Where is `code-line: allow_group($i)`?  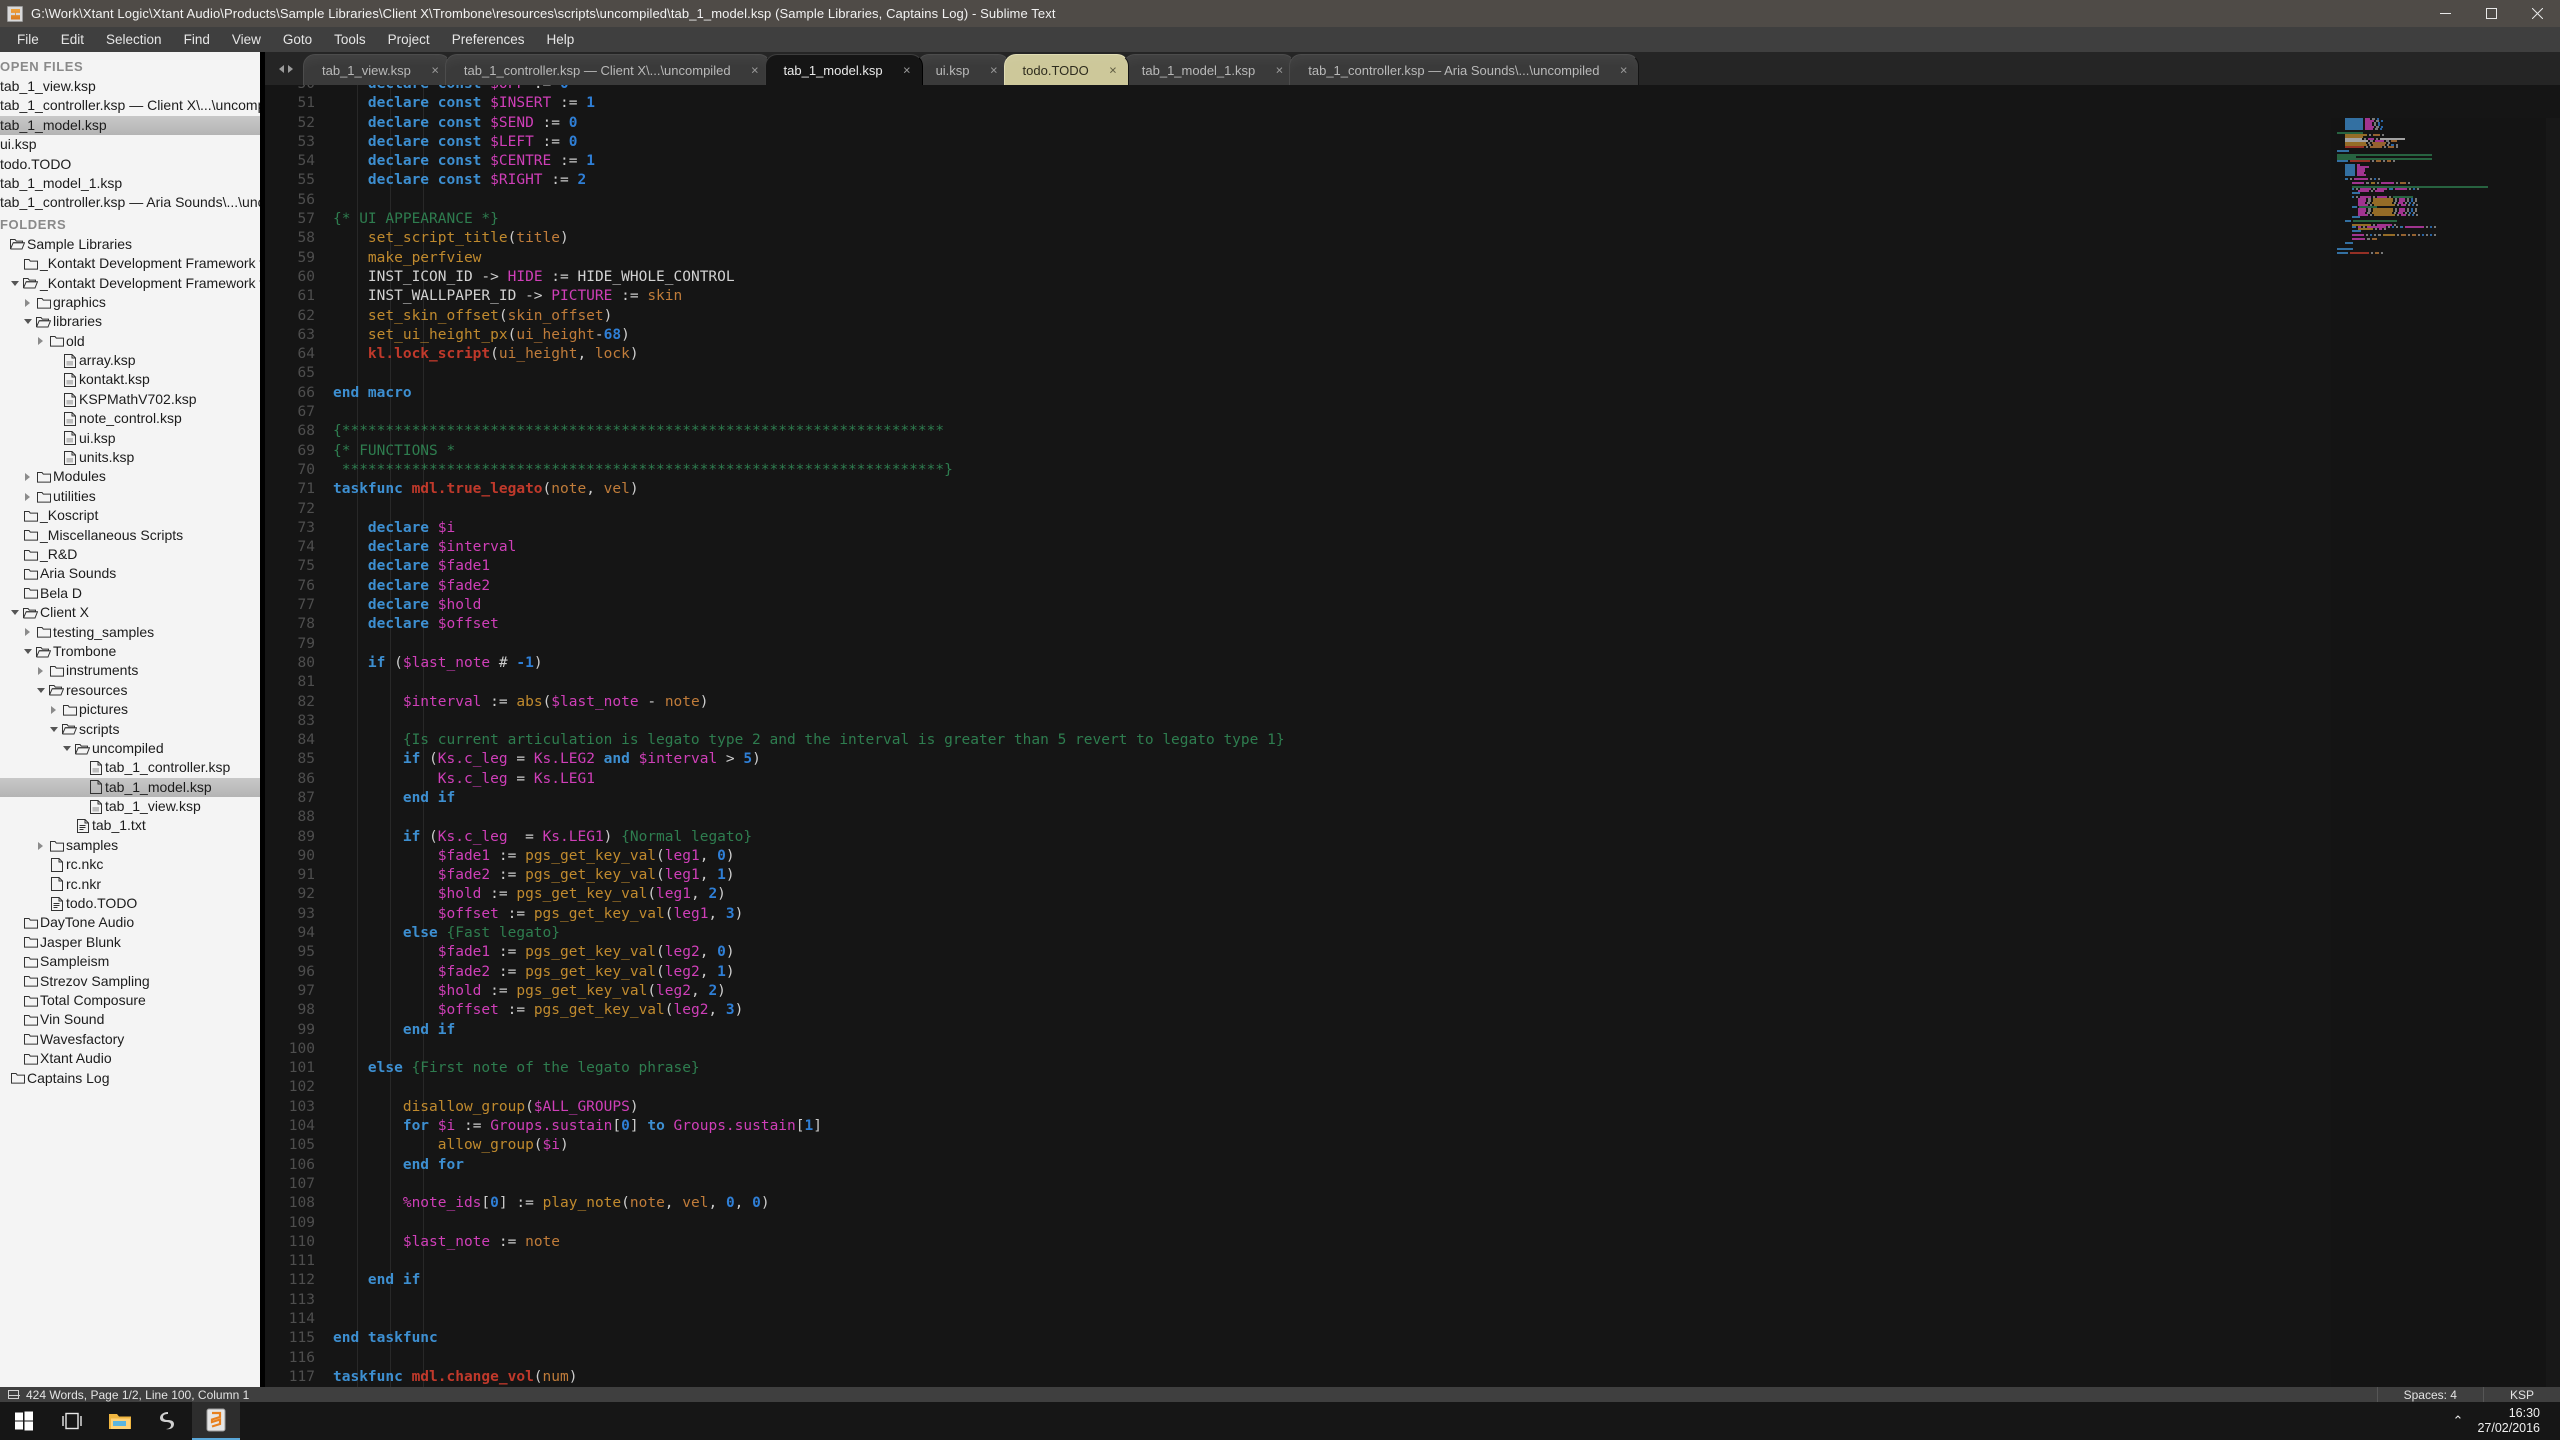
code-line: allow_group($i) is located at coordinates (1446, 1145).